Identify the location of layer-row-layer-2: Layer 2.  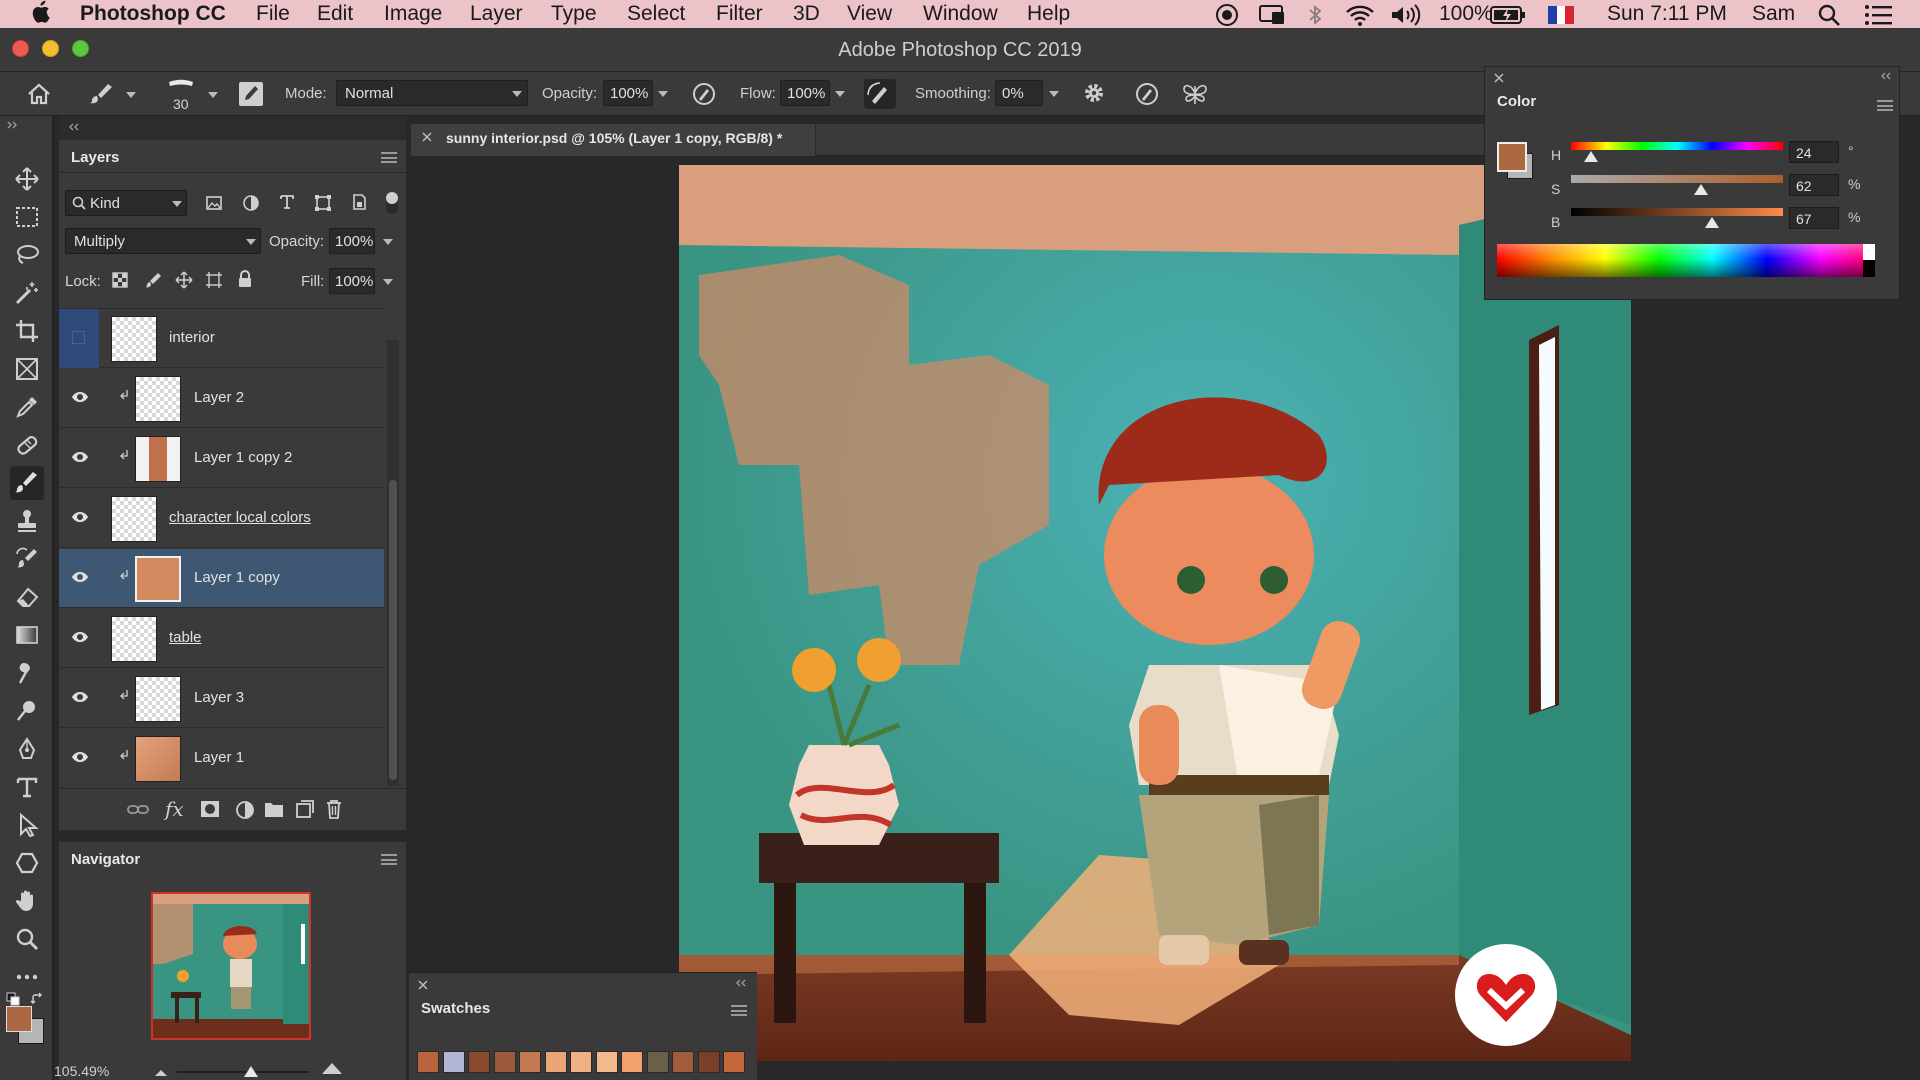
(221, 398).